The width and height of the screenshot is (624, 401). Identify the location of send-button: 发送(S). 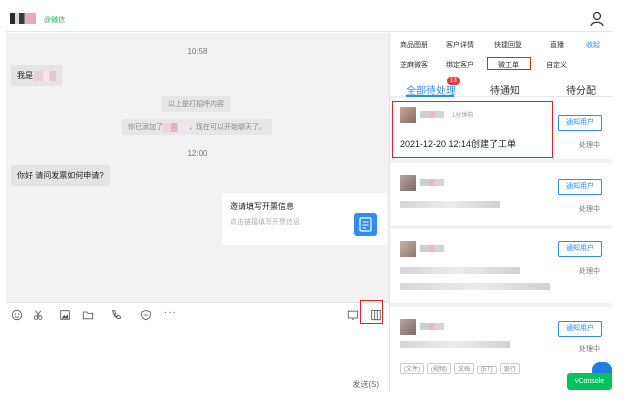
(365, 384).